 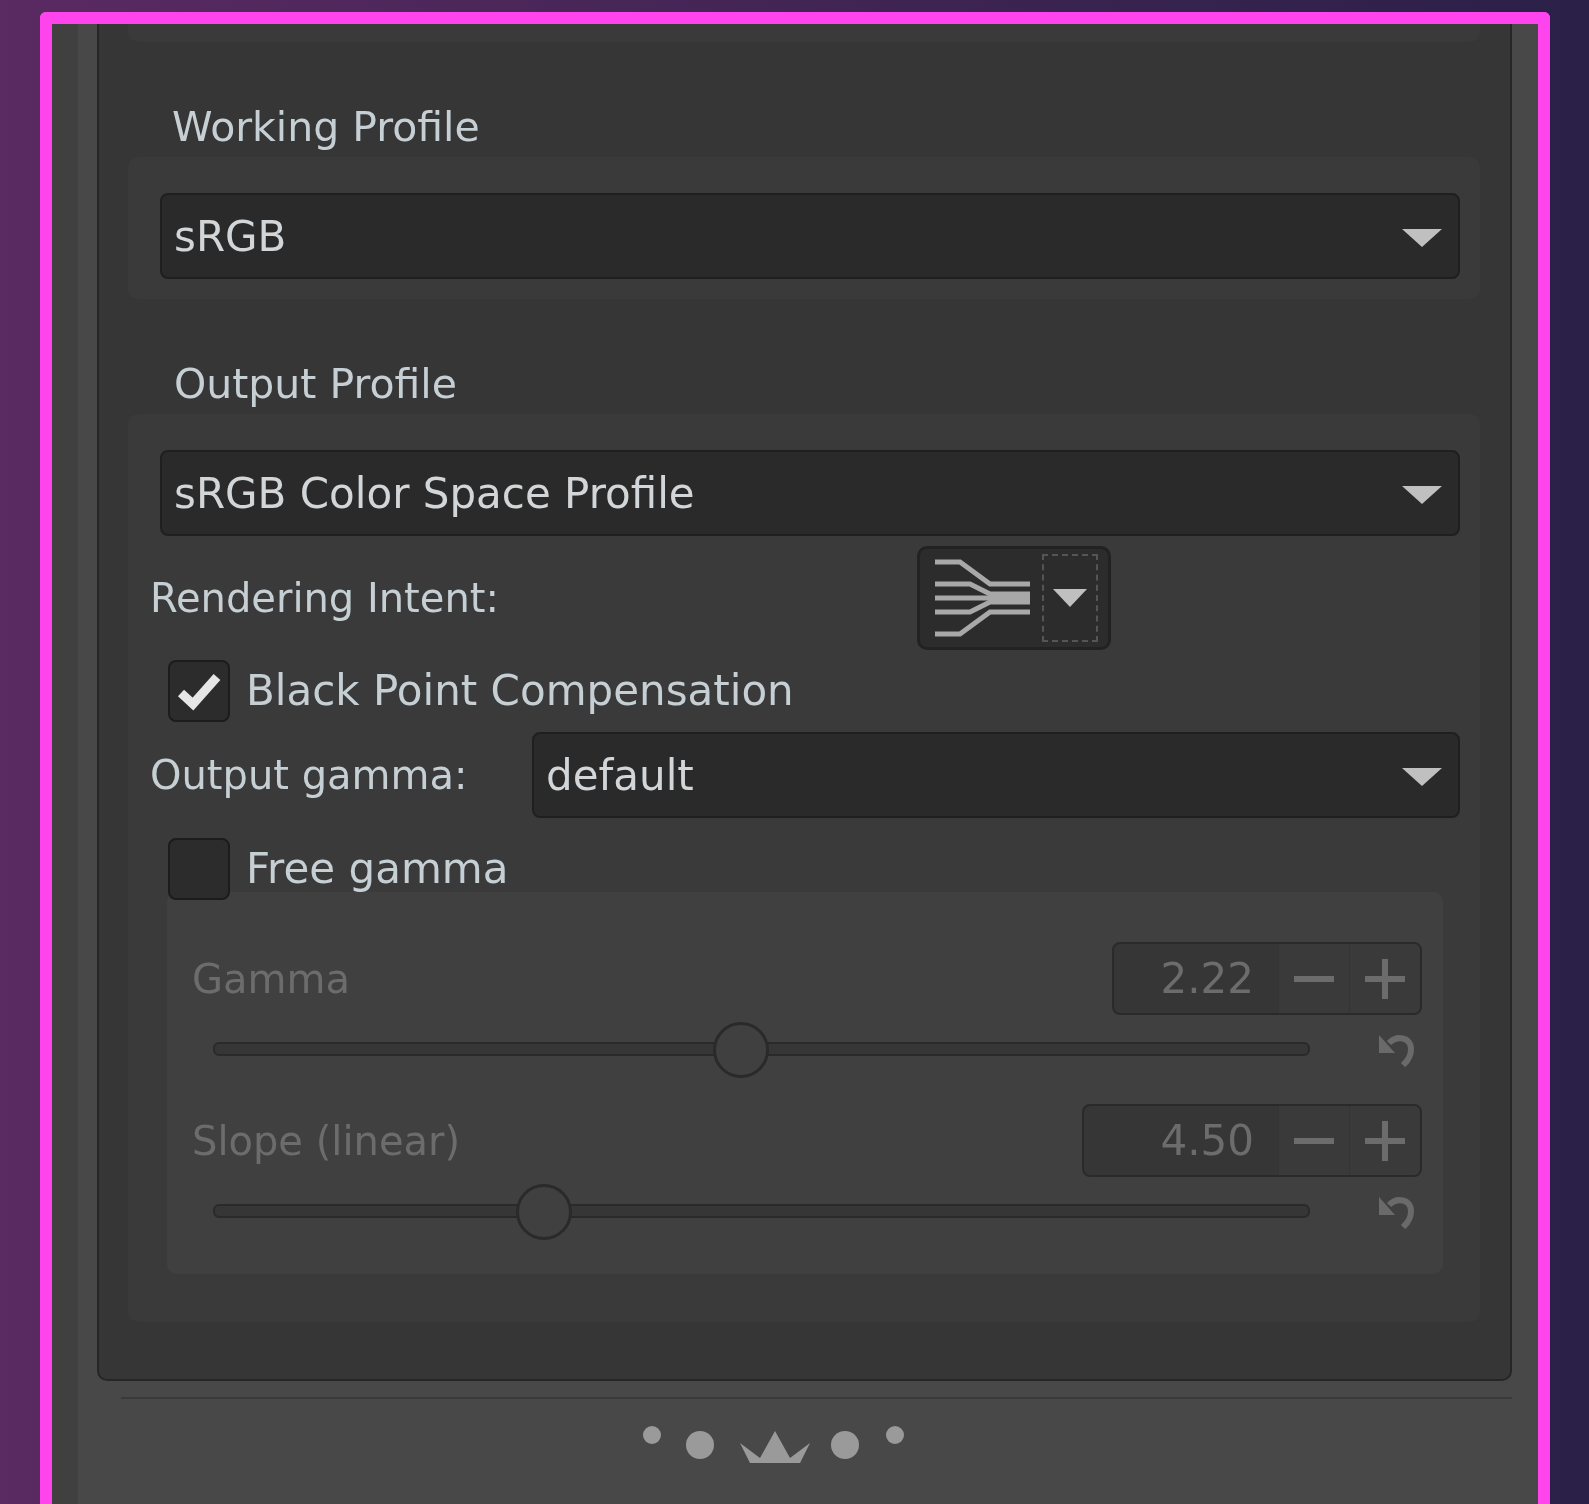 I want to click on checkbox-label: Black Point Compensation, so click(x=520, y=691).